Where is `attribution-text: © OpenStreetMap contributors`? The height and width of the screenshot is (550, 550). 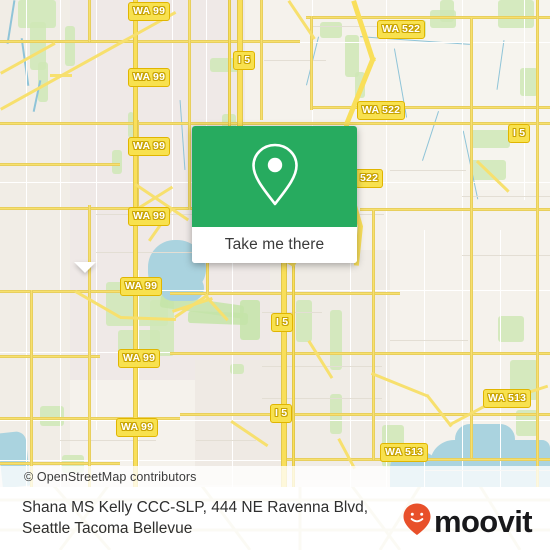 attribution-text: © OpenStreetMap contributors is located at coordinates (110, 476).